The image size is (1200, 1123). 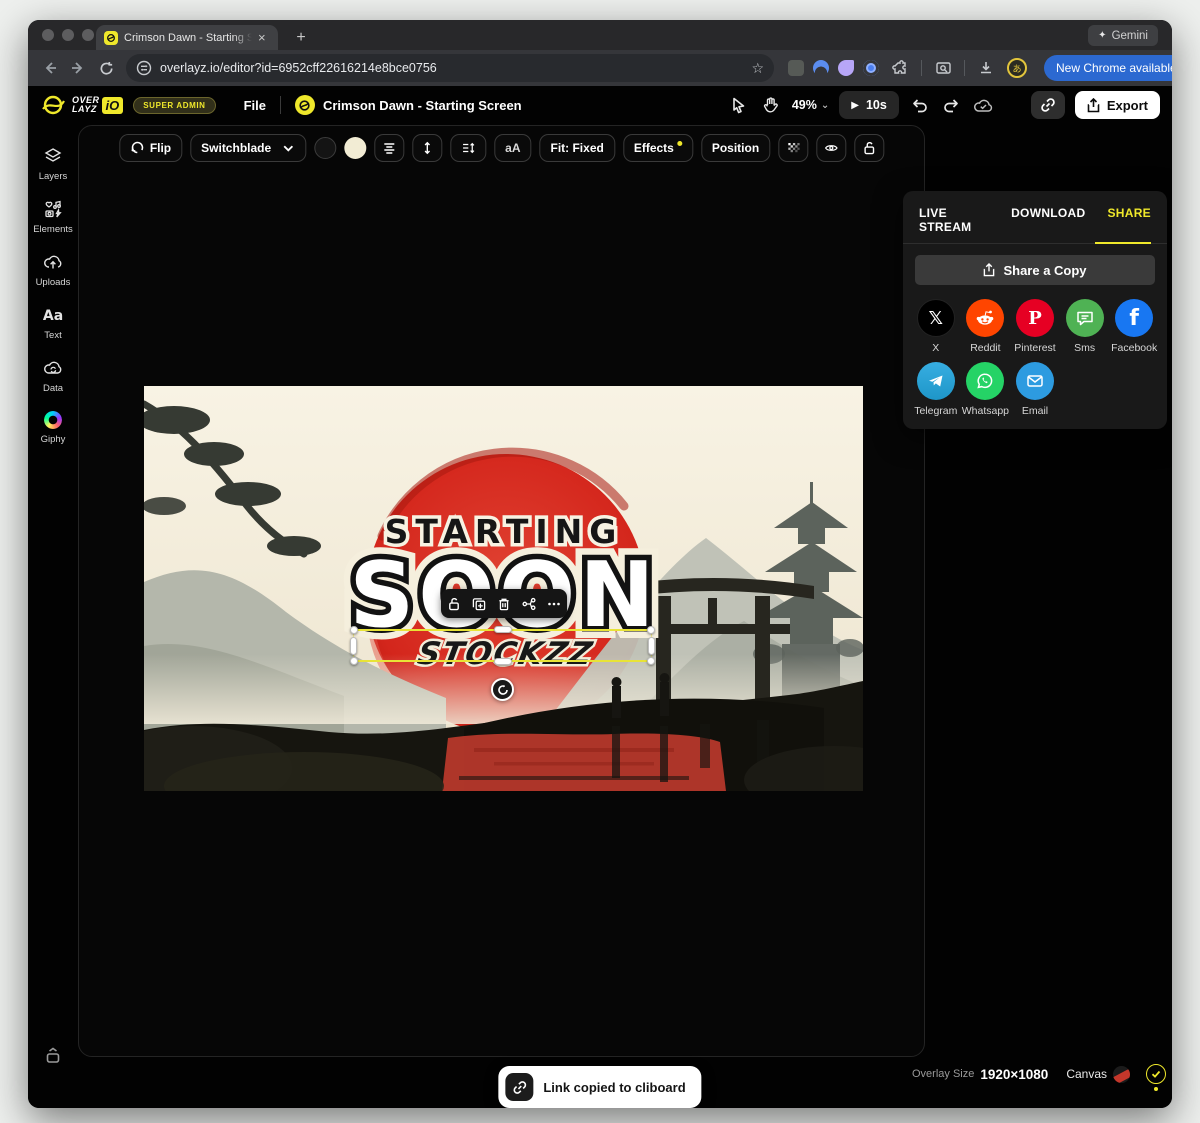 I want to click on new-tab-button: +, so click(x=301, y=38).